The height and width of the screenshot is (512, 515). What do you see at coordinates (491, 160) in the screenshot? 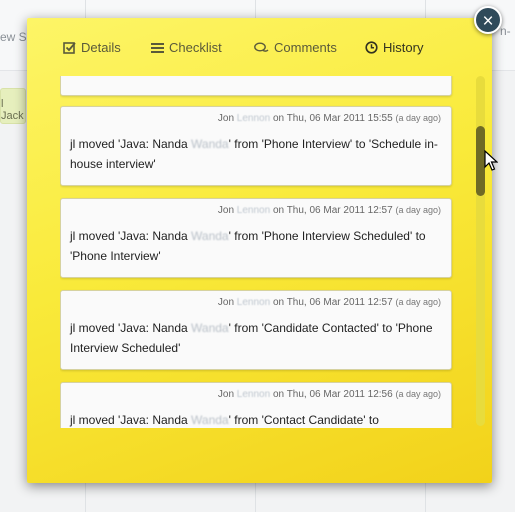
I see `mouse-cursor-icon` at bounding box center [491, 160].